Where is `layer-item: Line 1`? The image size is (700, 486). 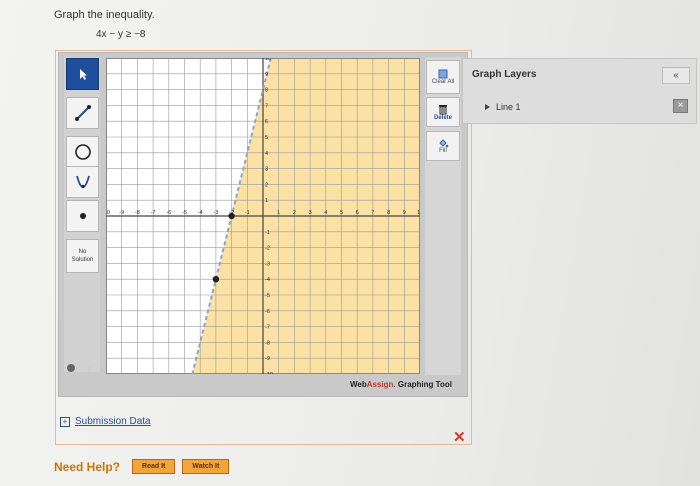 layer-item: Line 1 is located at coordinates (503, 107).